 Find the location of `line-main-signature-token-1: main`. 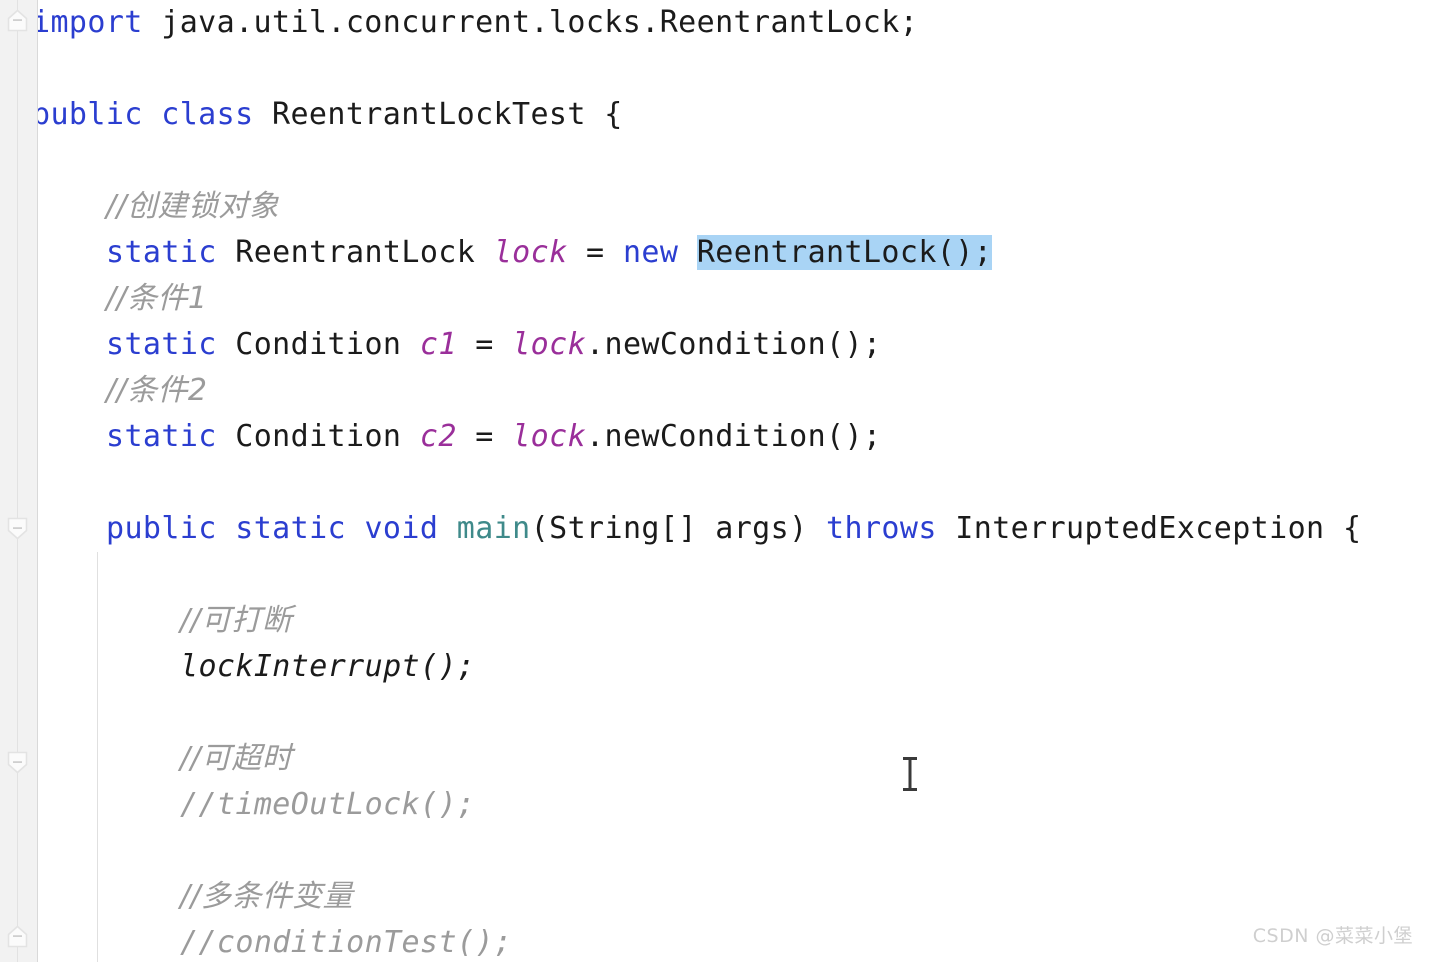

line-main-signature-token-1: main is located at coordinates (493, 528).